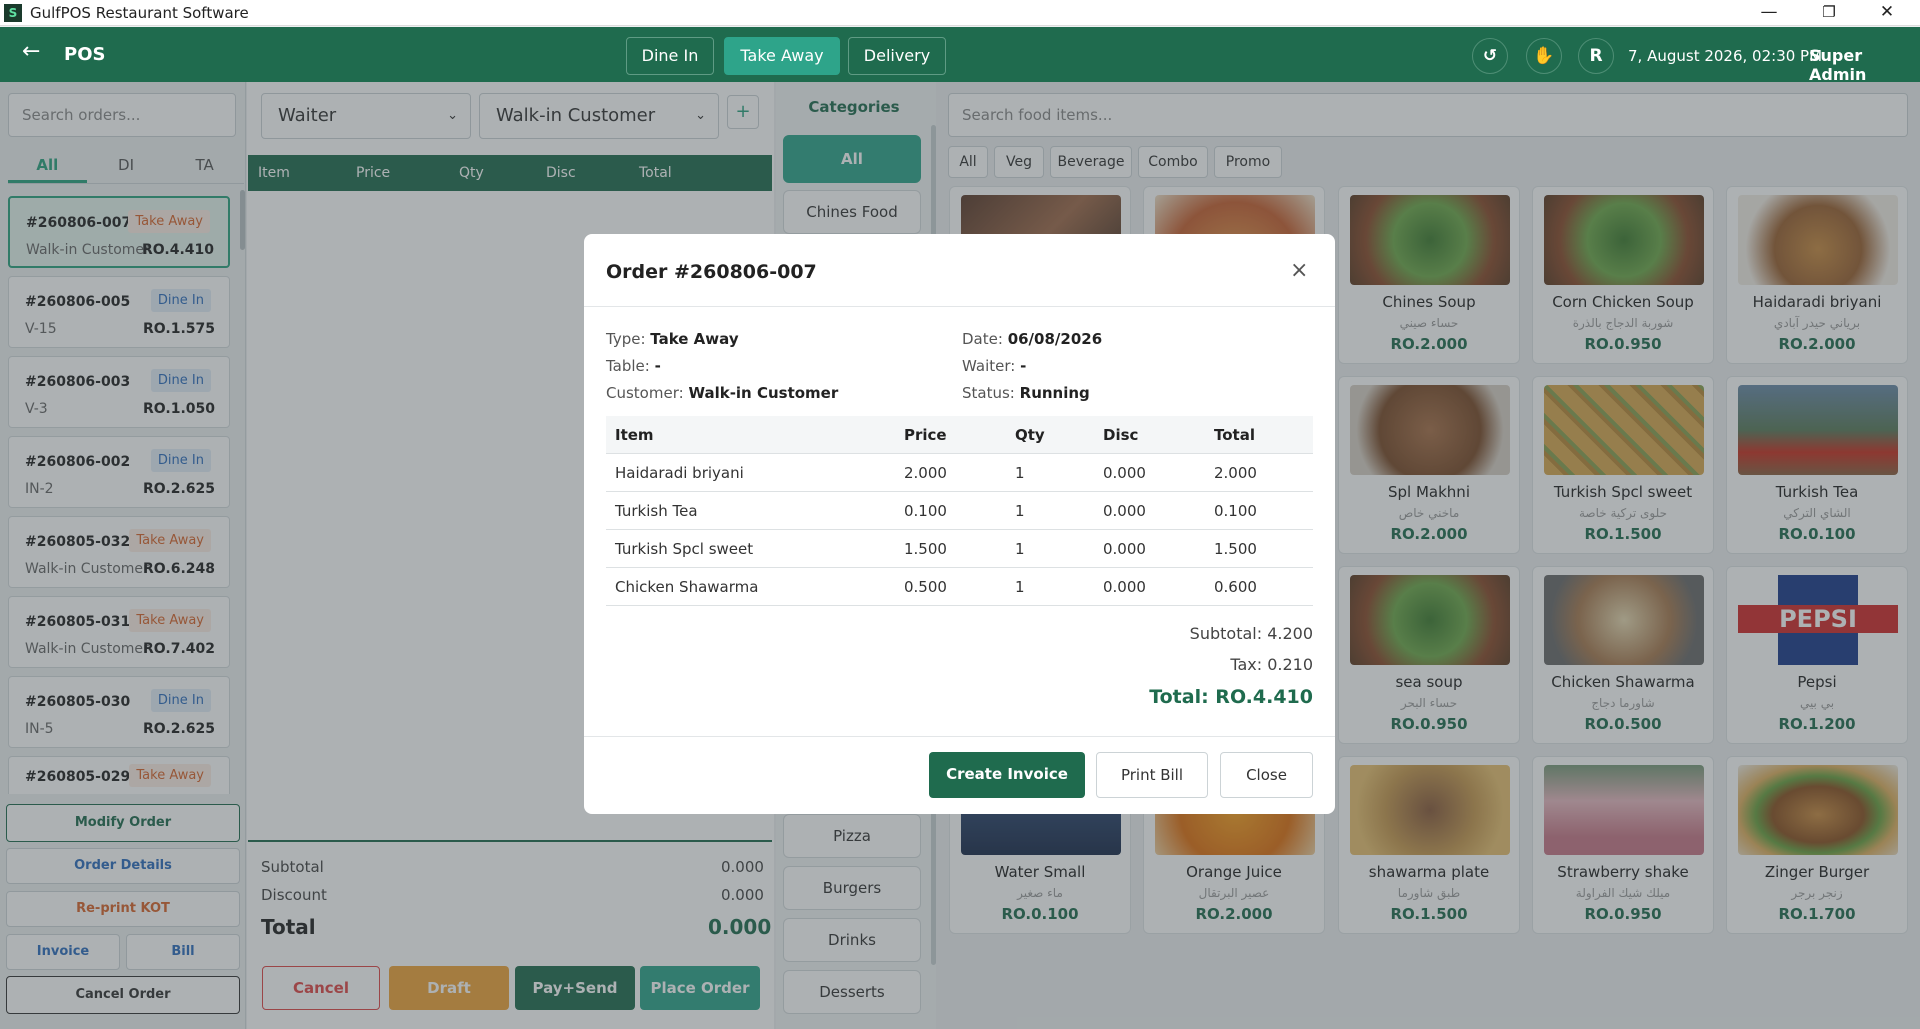 The height and width of the screenshot is (1029, 1920). I want to click on cell-total: 1.500, so click(1235, 549).